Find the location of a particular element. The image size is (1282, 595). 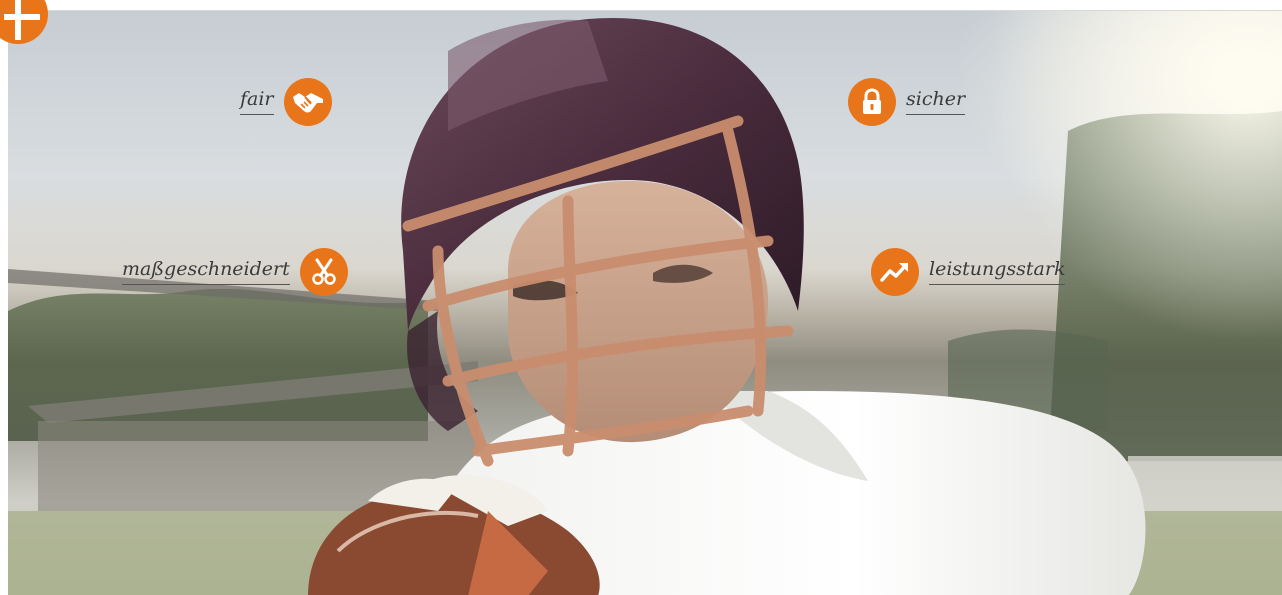

feature-massgeschneidert: maßgeschneidert is located at coordinates (235, 272).